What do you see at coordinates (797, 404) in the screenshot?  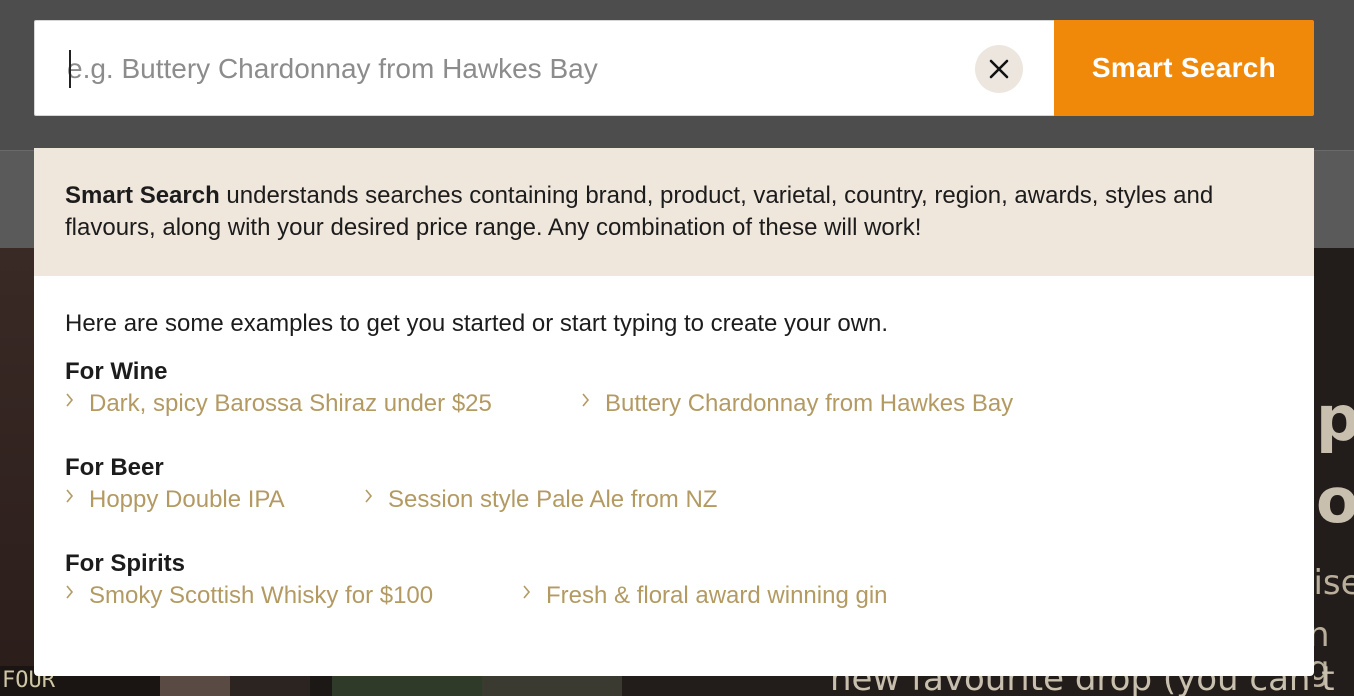 I see `example-link: Buttery Chardonnay from Hawkes Bay` at bounding box center [797, 404].